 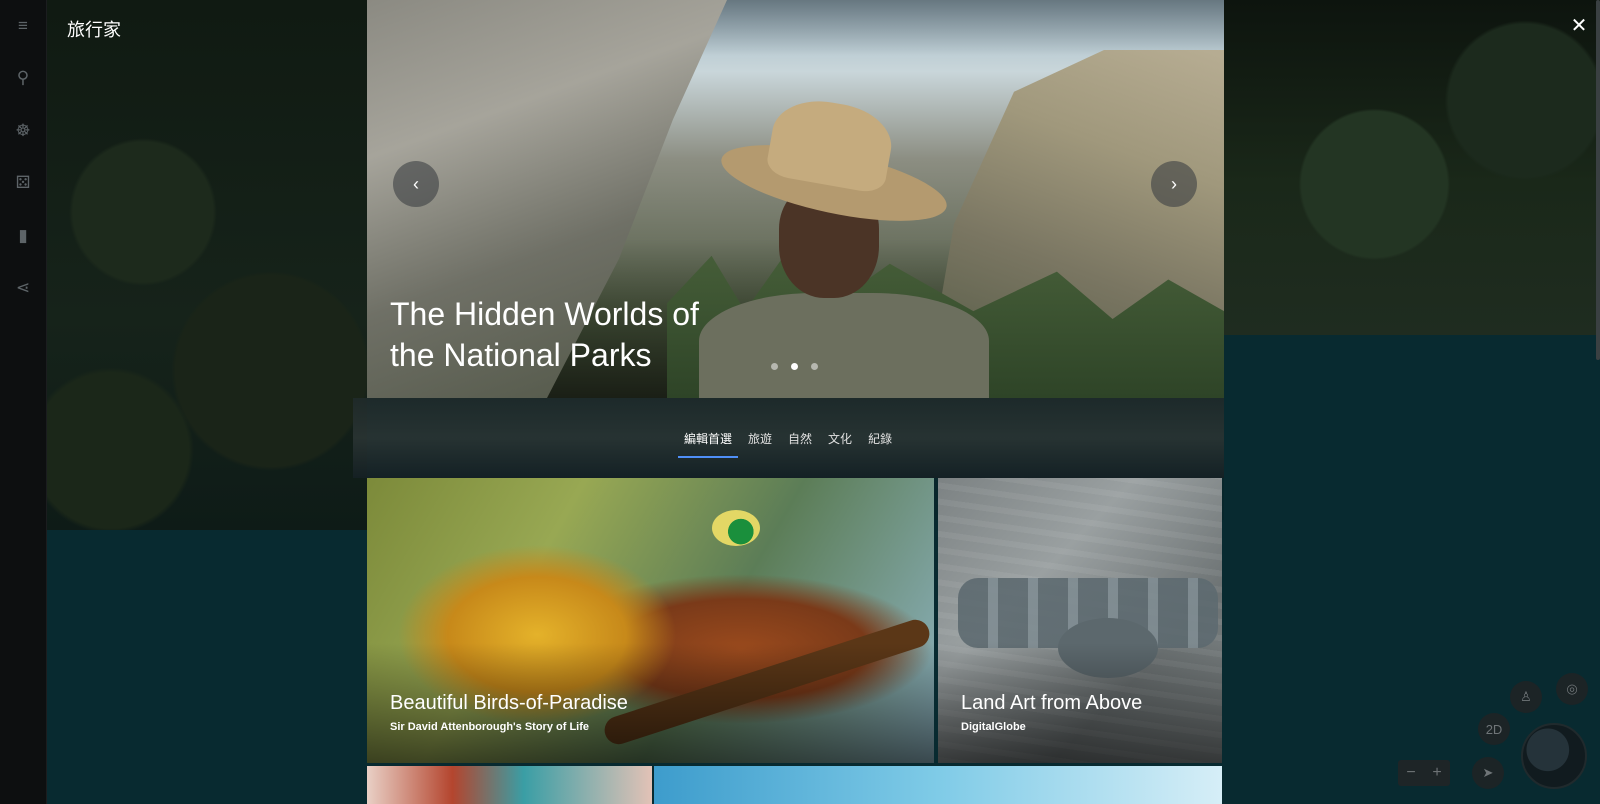 I want to click on tab-travel: 旅遊, so click(x=760, y=439).